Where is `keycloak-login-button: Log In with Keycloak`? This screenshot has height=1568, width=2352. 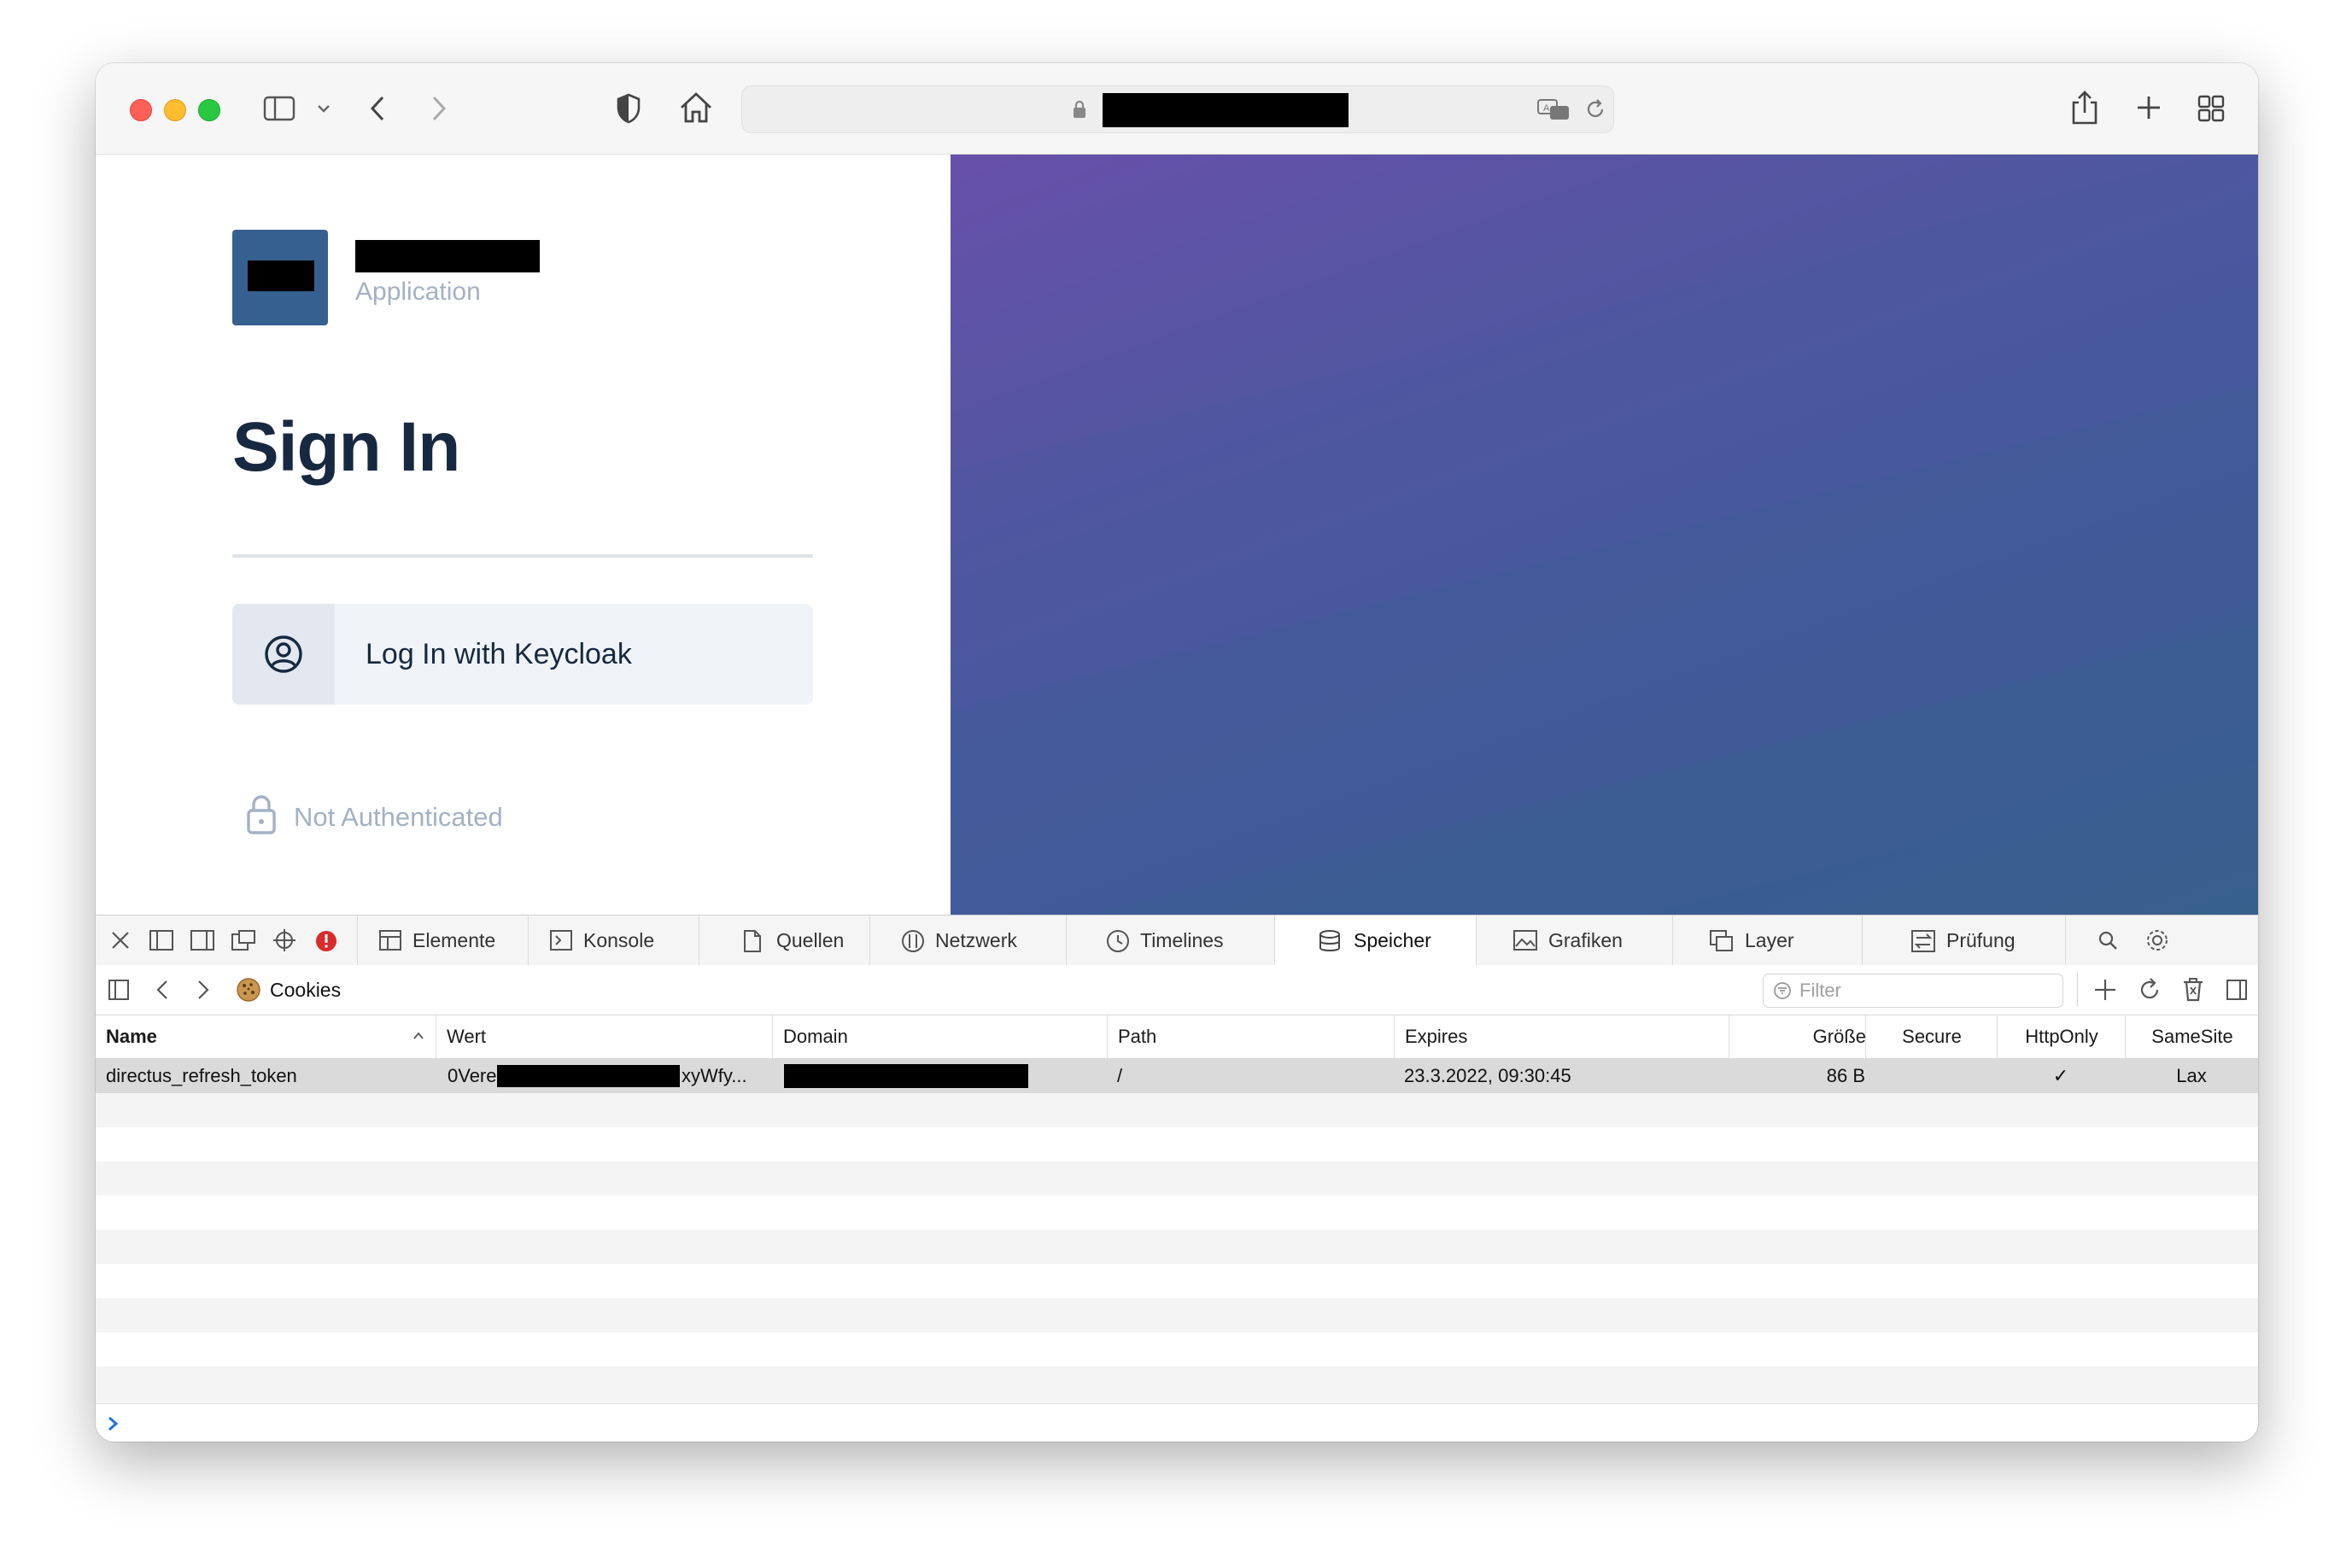 keycloak-login-button: Log In with Keycloak is located at coordinates (522, 654).